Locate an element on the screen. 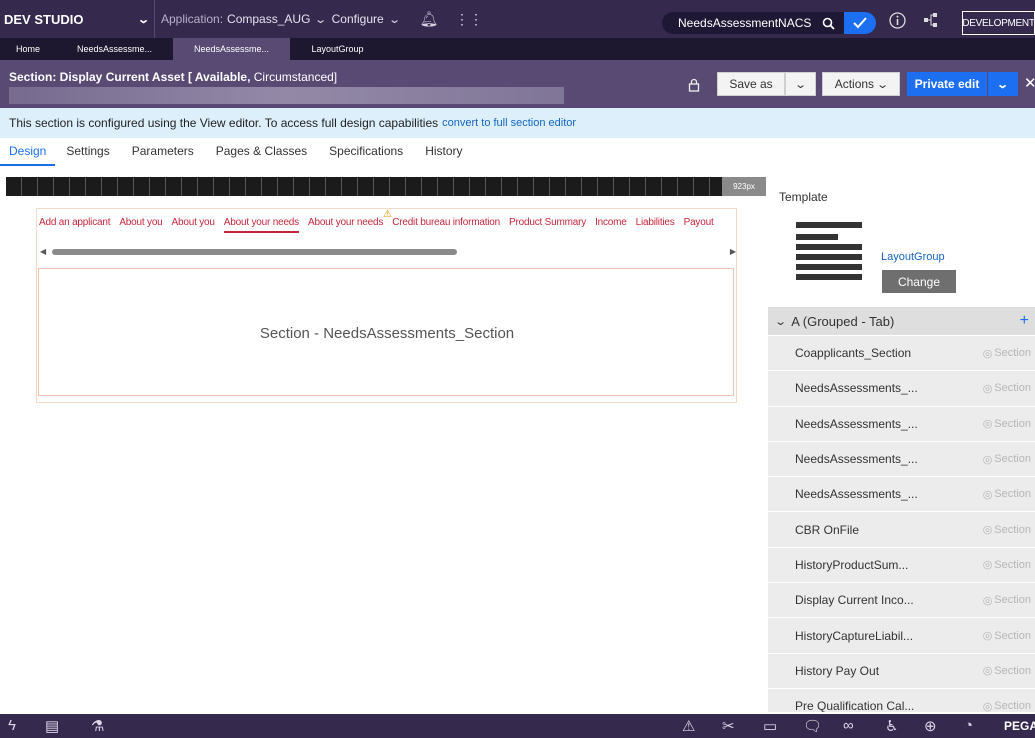 This screenshot has width=1035, height=738. layout-group-template-icon is located at coordinates (829, 251).